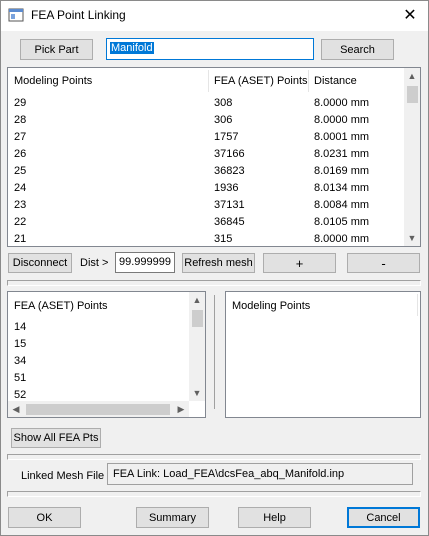 The width and height of the screenshot is (429, 536). I want to click on cell-fea-point: 37166, so click(229, 154).